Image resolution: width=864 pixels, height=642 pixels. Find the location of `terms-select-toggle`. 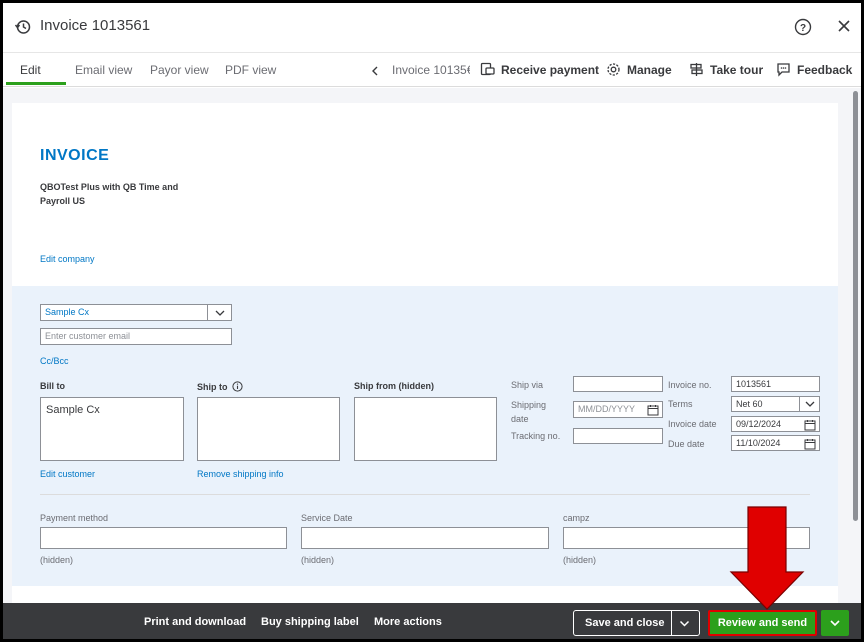

terms-select-toggle is located at coordinates (809, 404).